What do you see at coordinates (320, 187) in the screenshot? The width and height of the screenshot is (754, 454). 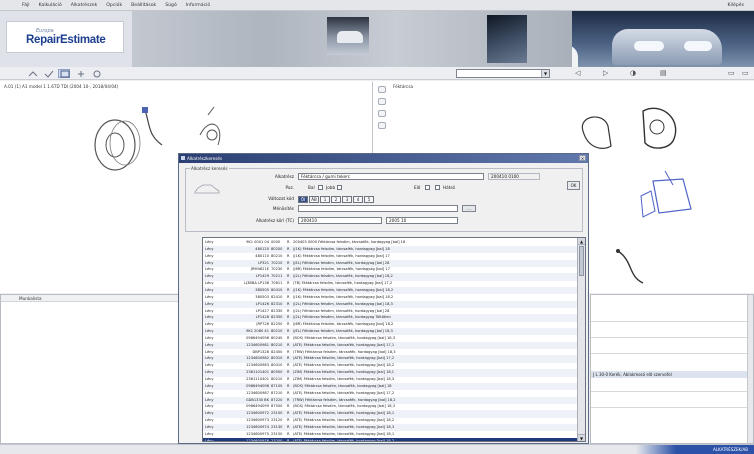 I see `side-left-checkbox` at bounding box center [320, 187].